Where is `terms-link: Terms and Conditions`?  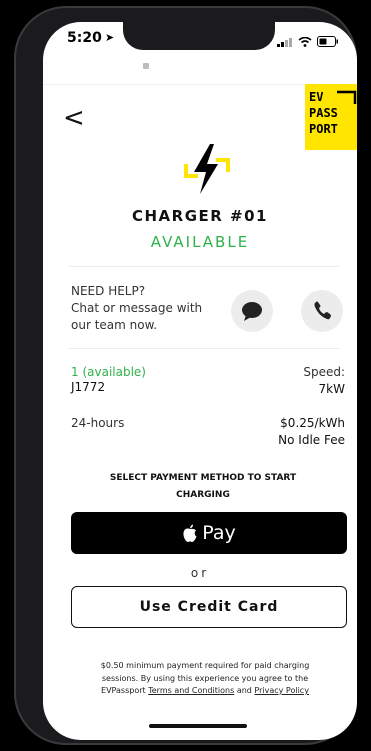 terms-link: Terms and Conditions is located at coordinates (191, 690).